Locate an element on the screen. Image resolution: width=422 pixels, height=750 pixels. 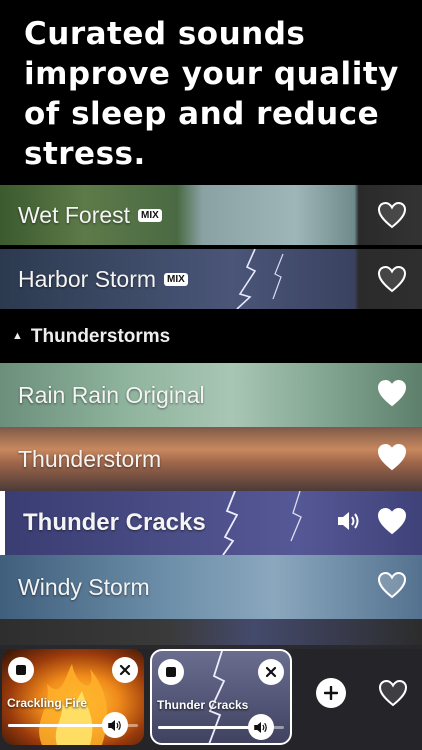
sound-row-wet-forest: Wet Forest MIX is located at coordinates (211, 215).